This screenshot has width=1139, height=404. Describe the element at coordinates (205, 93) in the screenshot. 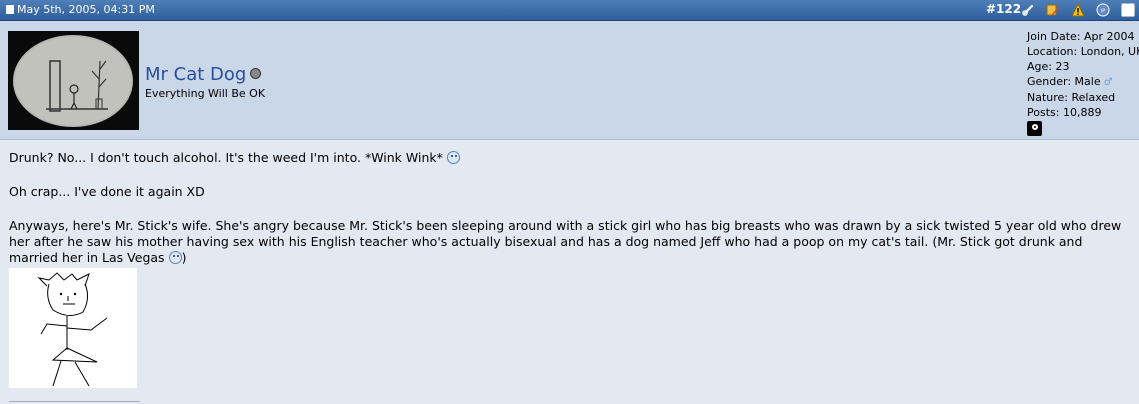

I see `user-title: Everything Will Be OK` at that location.